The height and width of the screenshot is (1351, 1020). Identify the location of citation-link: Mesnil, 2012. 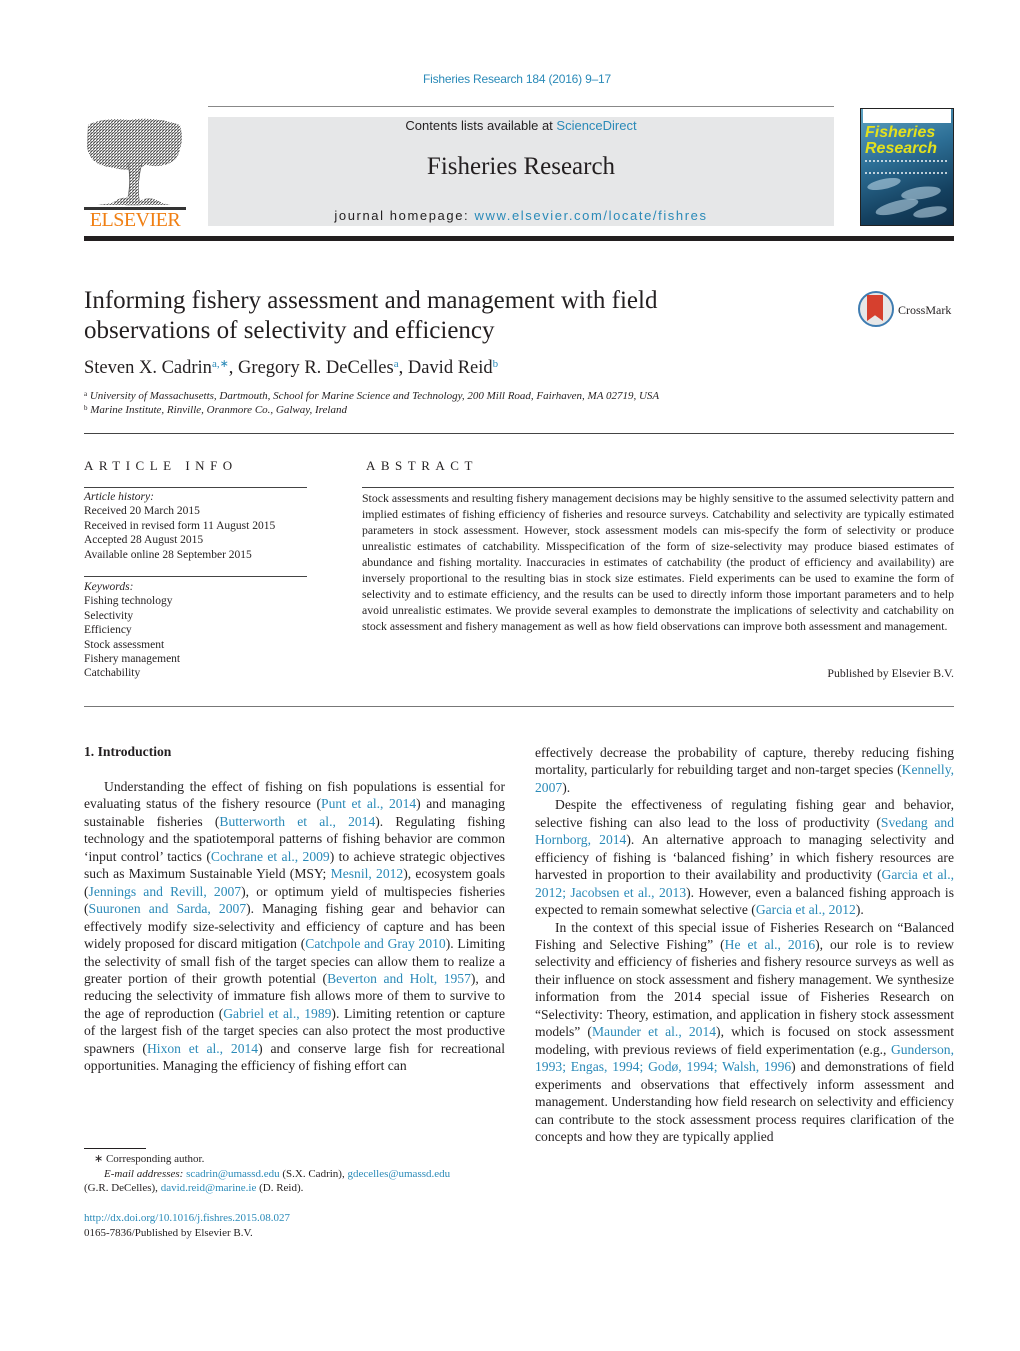
(367, 873).